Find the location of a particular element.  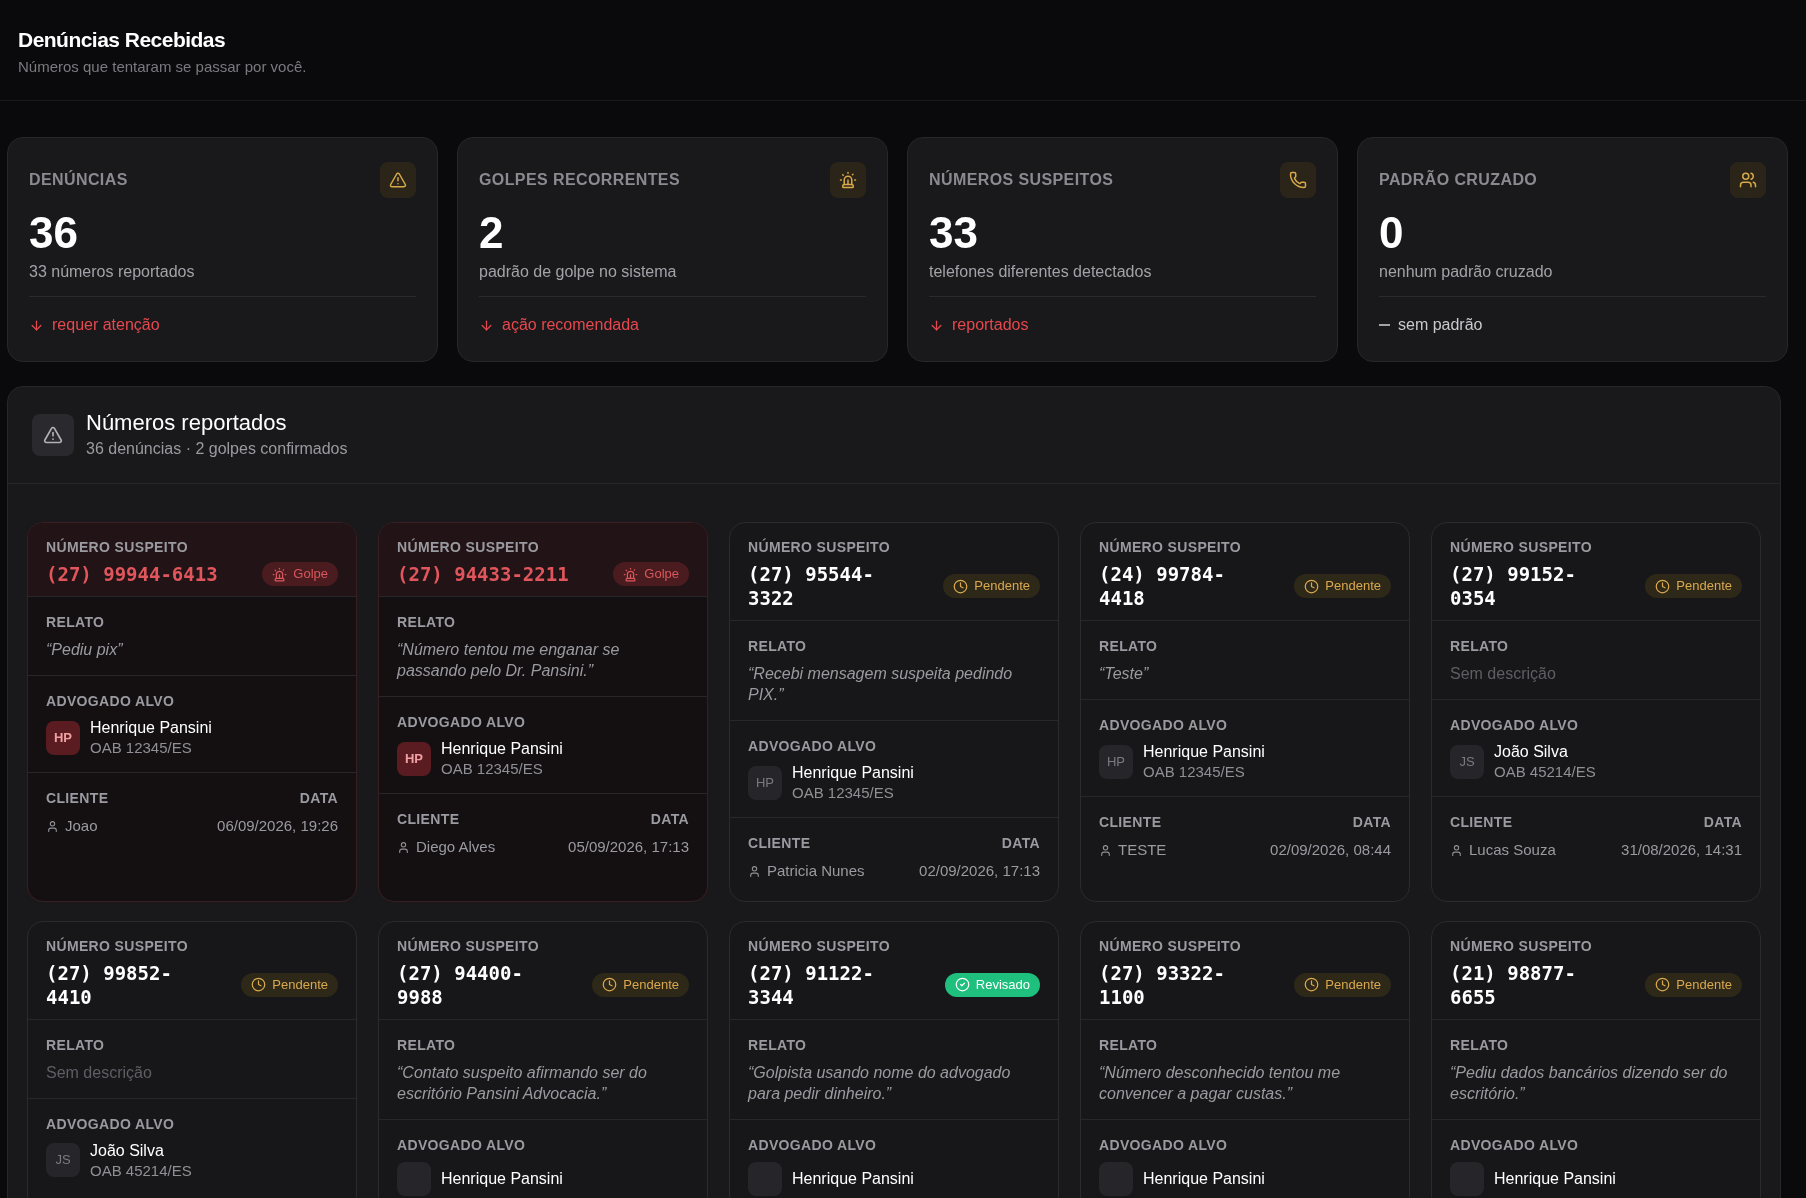

phone-icon is located at coordinates (1298, 180).